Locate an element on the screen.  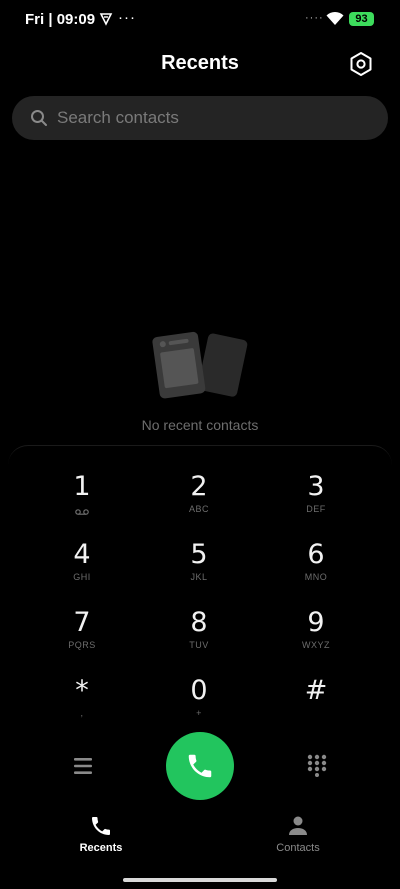
dial-key-hash: # is located at coordinates (316, 706).